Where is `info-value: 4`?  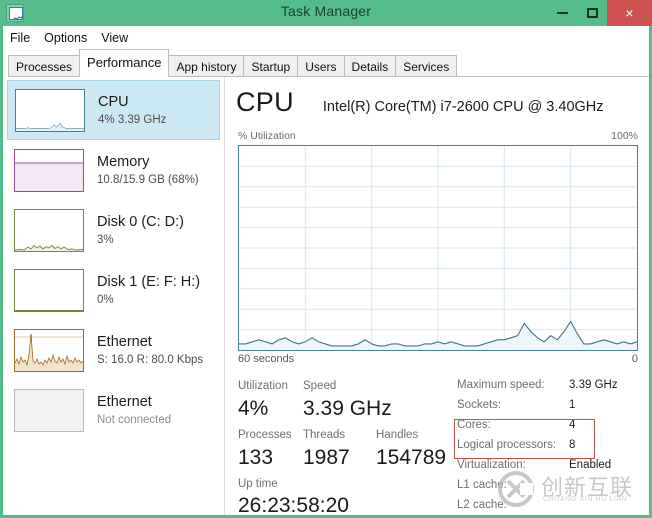
info-value: 4 is located at coordinates (572, 425).